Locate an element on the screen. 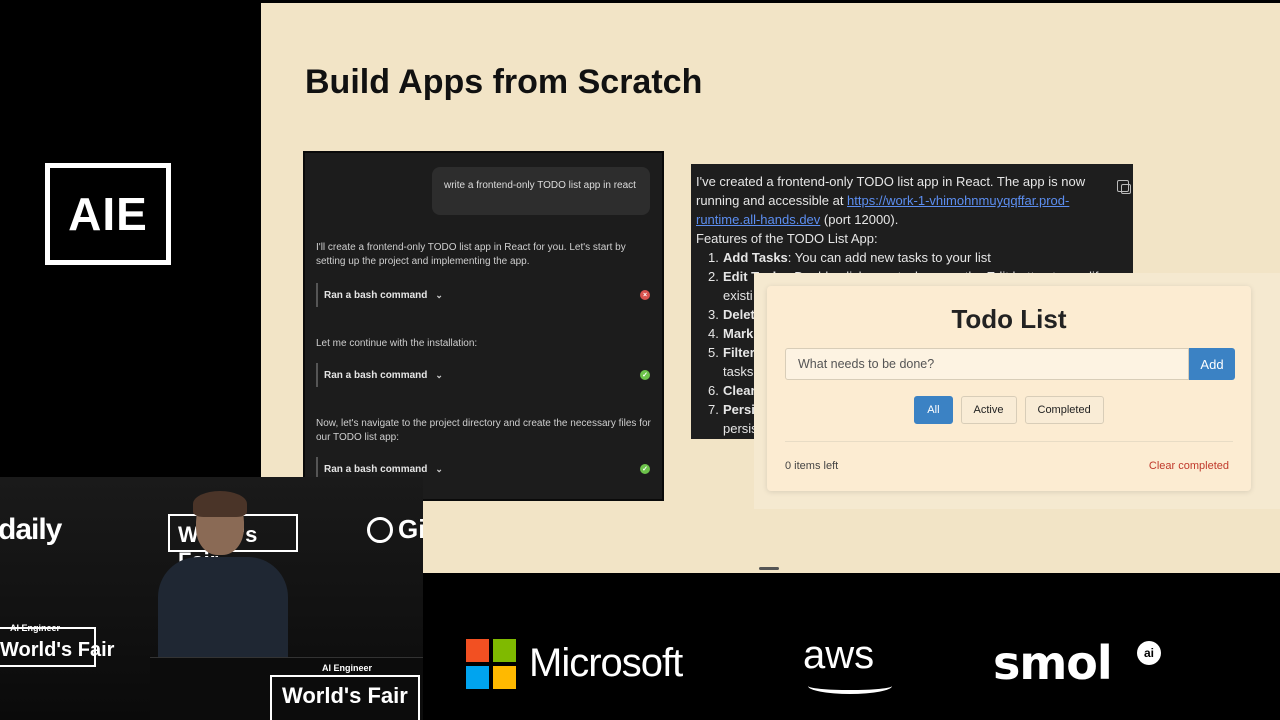 This screenshot has width=1280, height=720. aie-logo-text: AIE is located at coordinates (108, 214).